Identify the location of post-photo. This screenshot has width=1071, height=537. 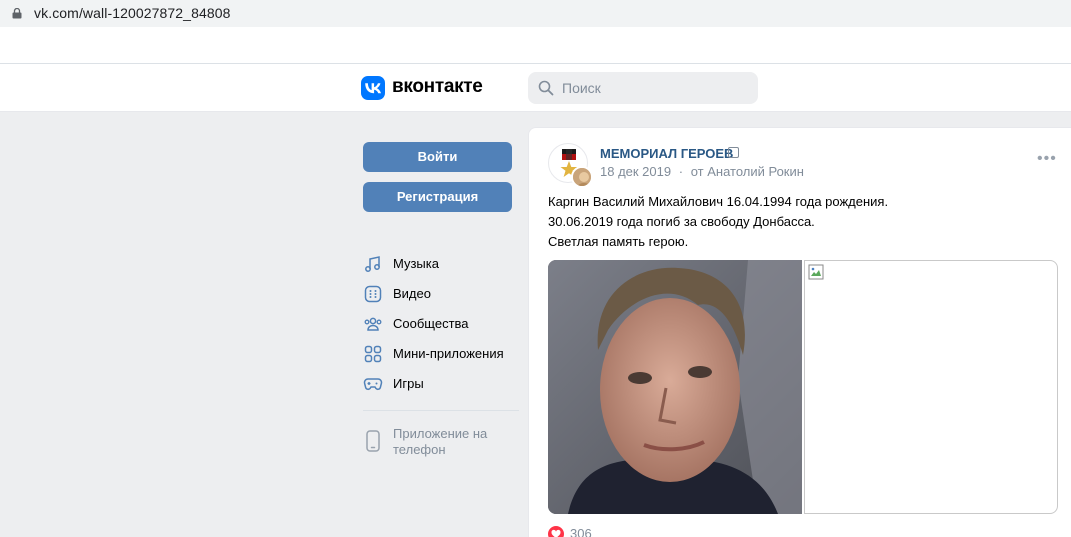
(675, 387).